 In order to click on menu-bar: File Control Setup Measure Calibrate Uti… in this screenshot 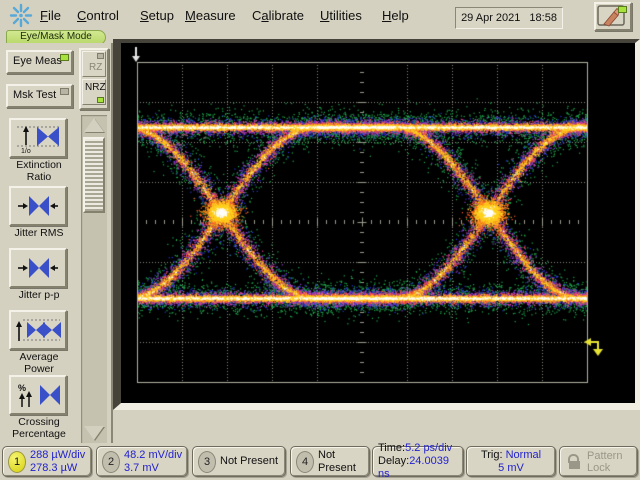, I will do `click(320, 15)`.